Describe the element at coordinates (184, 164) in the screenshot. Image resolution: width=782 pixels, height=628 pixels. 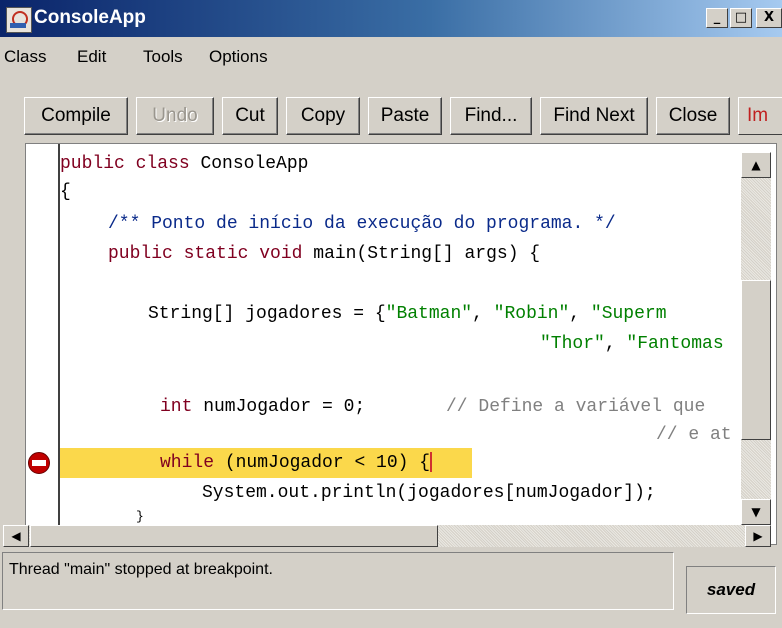
I see `code-line-1: public class ConsoleApp` at that location.